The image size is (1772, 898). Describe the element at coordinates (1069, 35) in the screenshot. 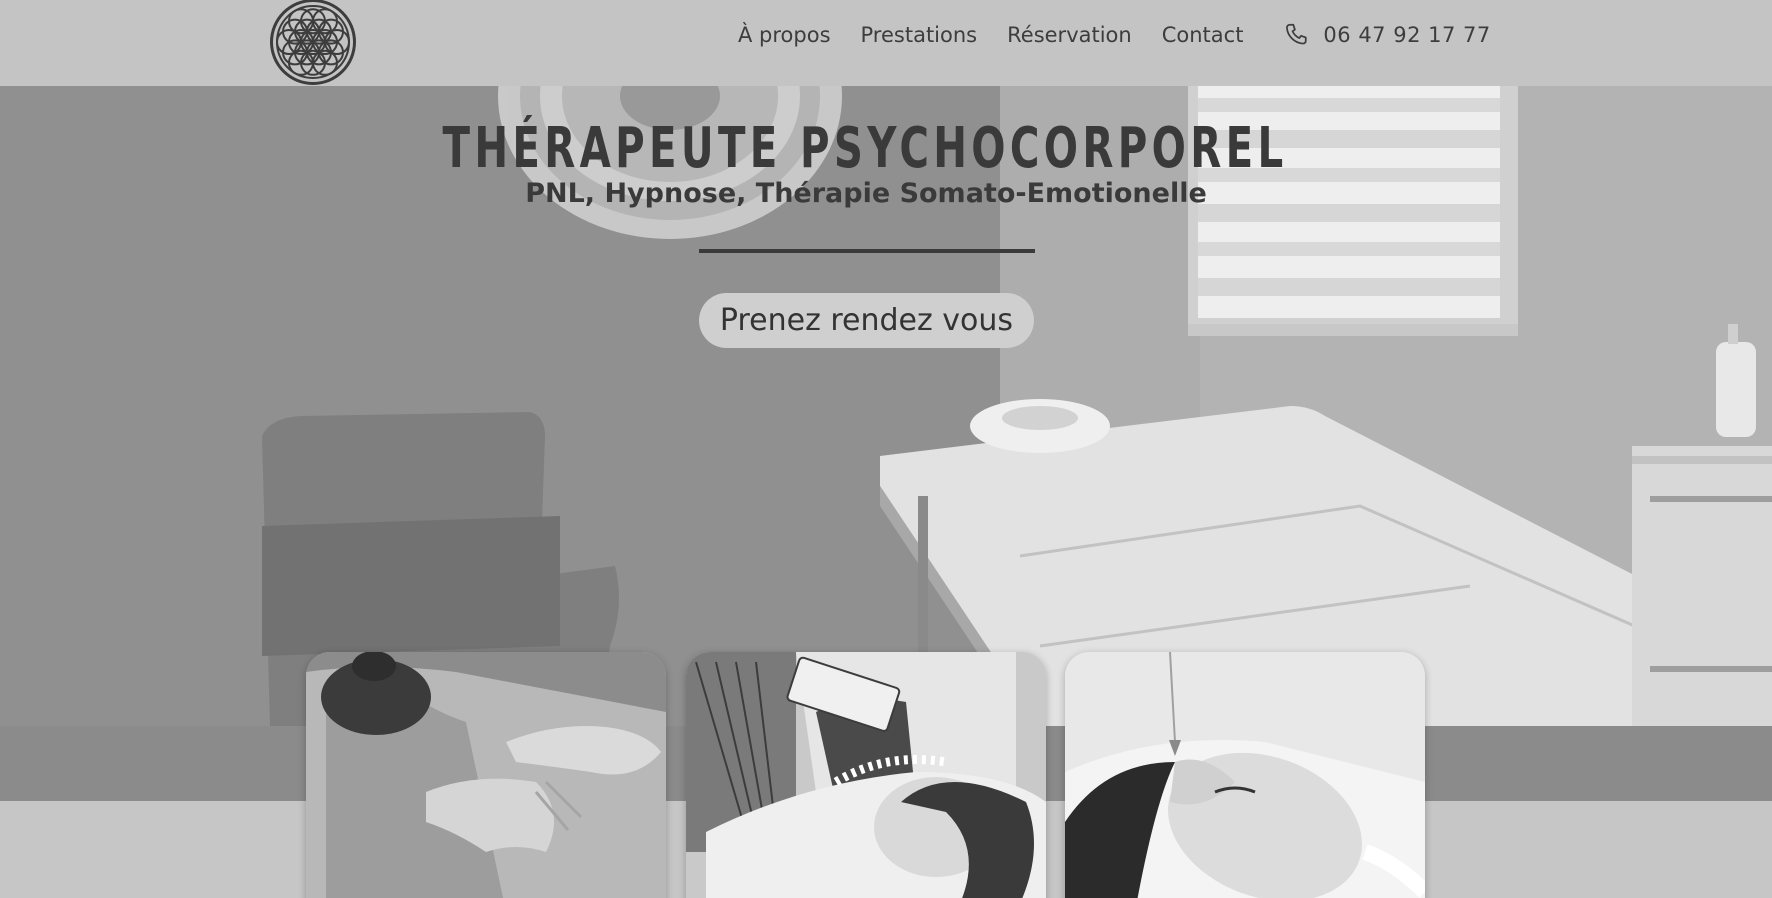

I see `nav-link-reservation: Réservation` at that location.